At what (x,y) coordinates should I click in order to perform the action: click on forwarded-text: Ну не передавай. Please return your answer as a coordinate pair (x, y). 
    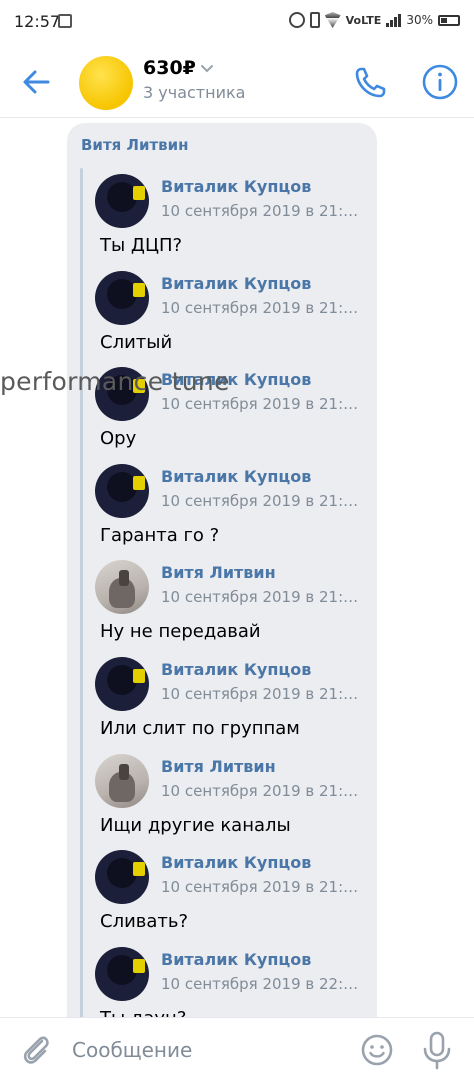
    Looking at the image, I should click on (180, 632).